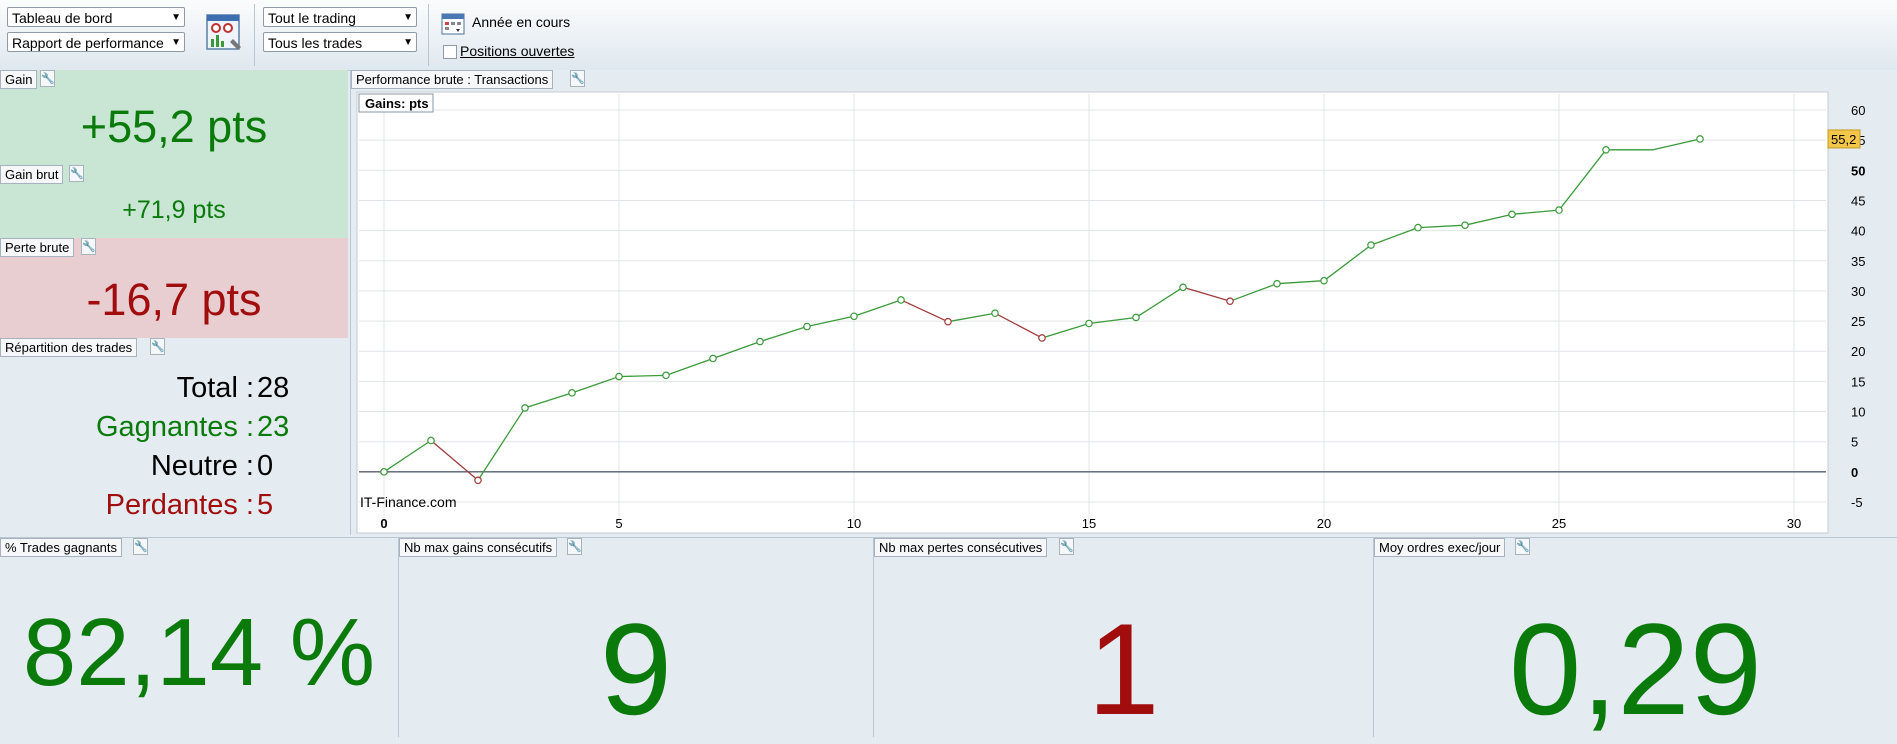 This screenshot has height=744, width=1897. I want to click on rep-label: Total :, so click(215, 388).